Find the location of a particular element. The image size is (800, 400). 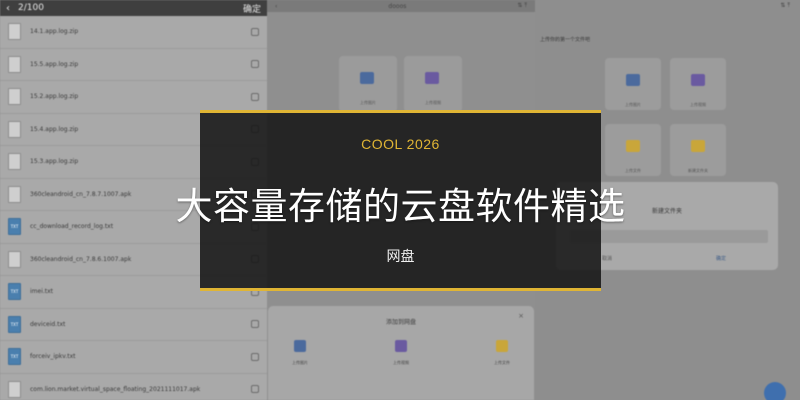

new-folder-tile: 新建文件夹 is located at coordinates (698, 150).